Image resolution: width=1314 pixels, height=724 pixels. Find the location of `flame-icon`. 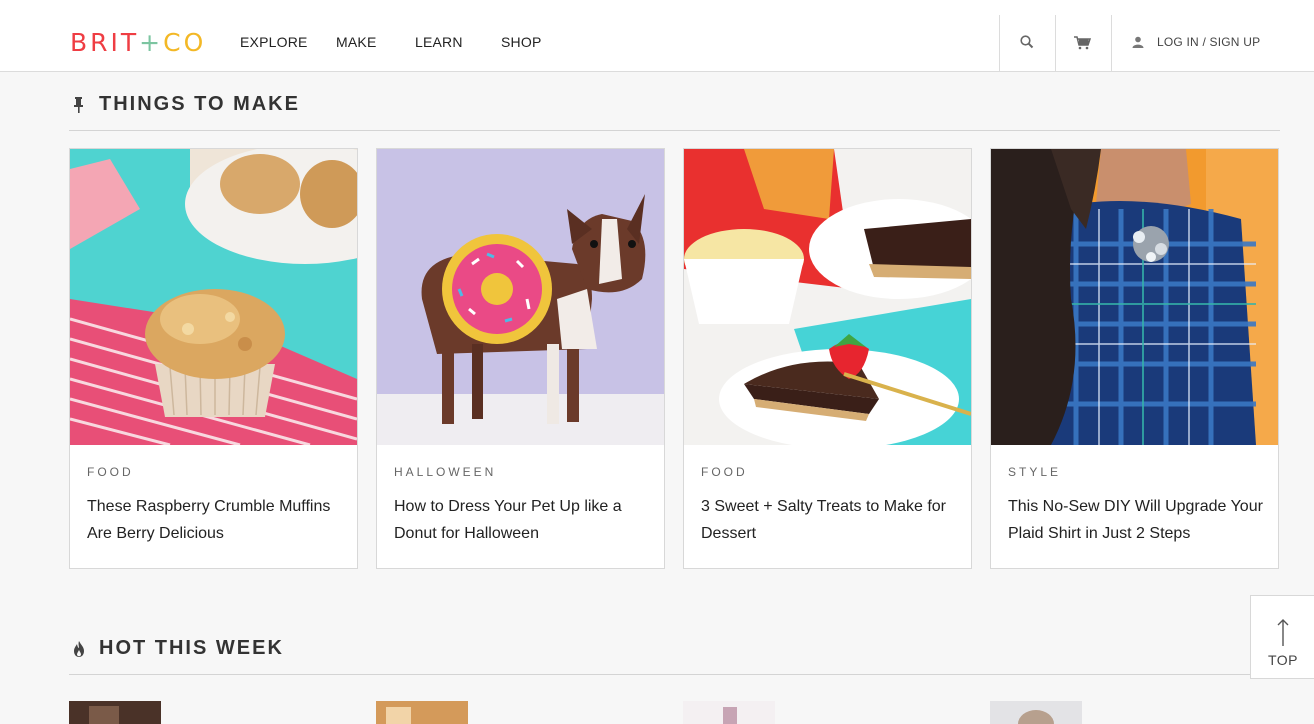

flame-icon is located at coordinates (79, 649).